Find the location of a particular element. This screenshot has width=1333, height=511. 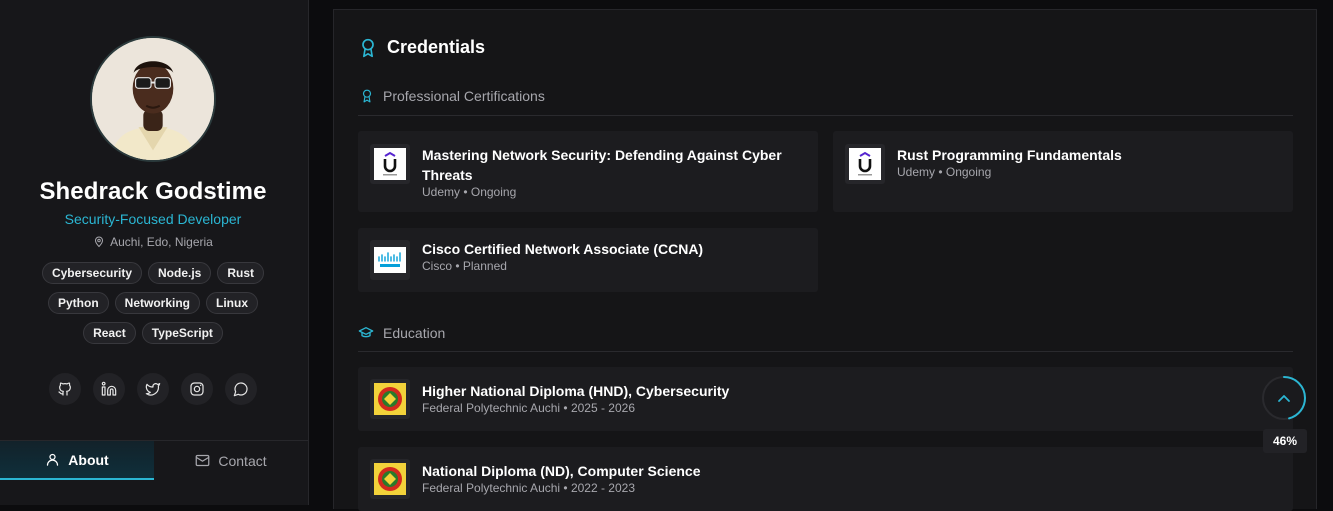

certification-title: Cisco Certified Network Associate (CCNA) is located at coordinates (563, 249).